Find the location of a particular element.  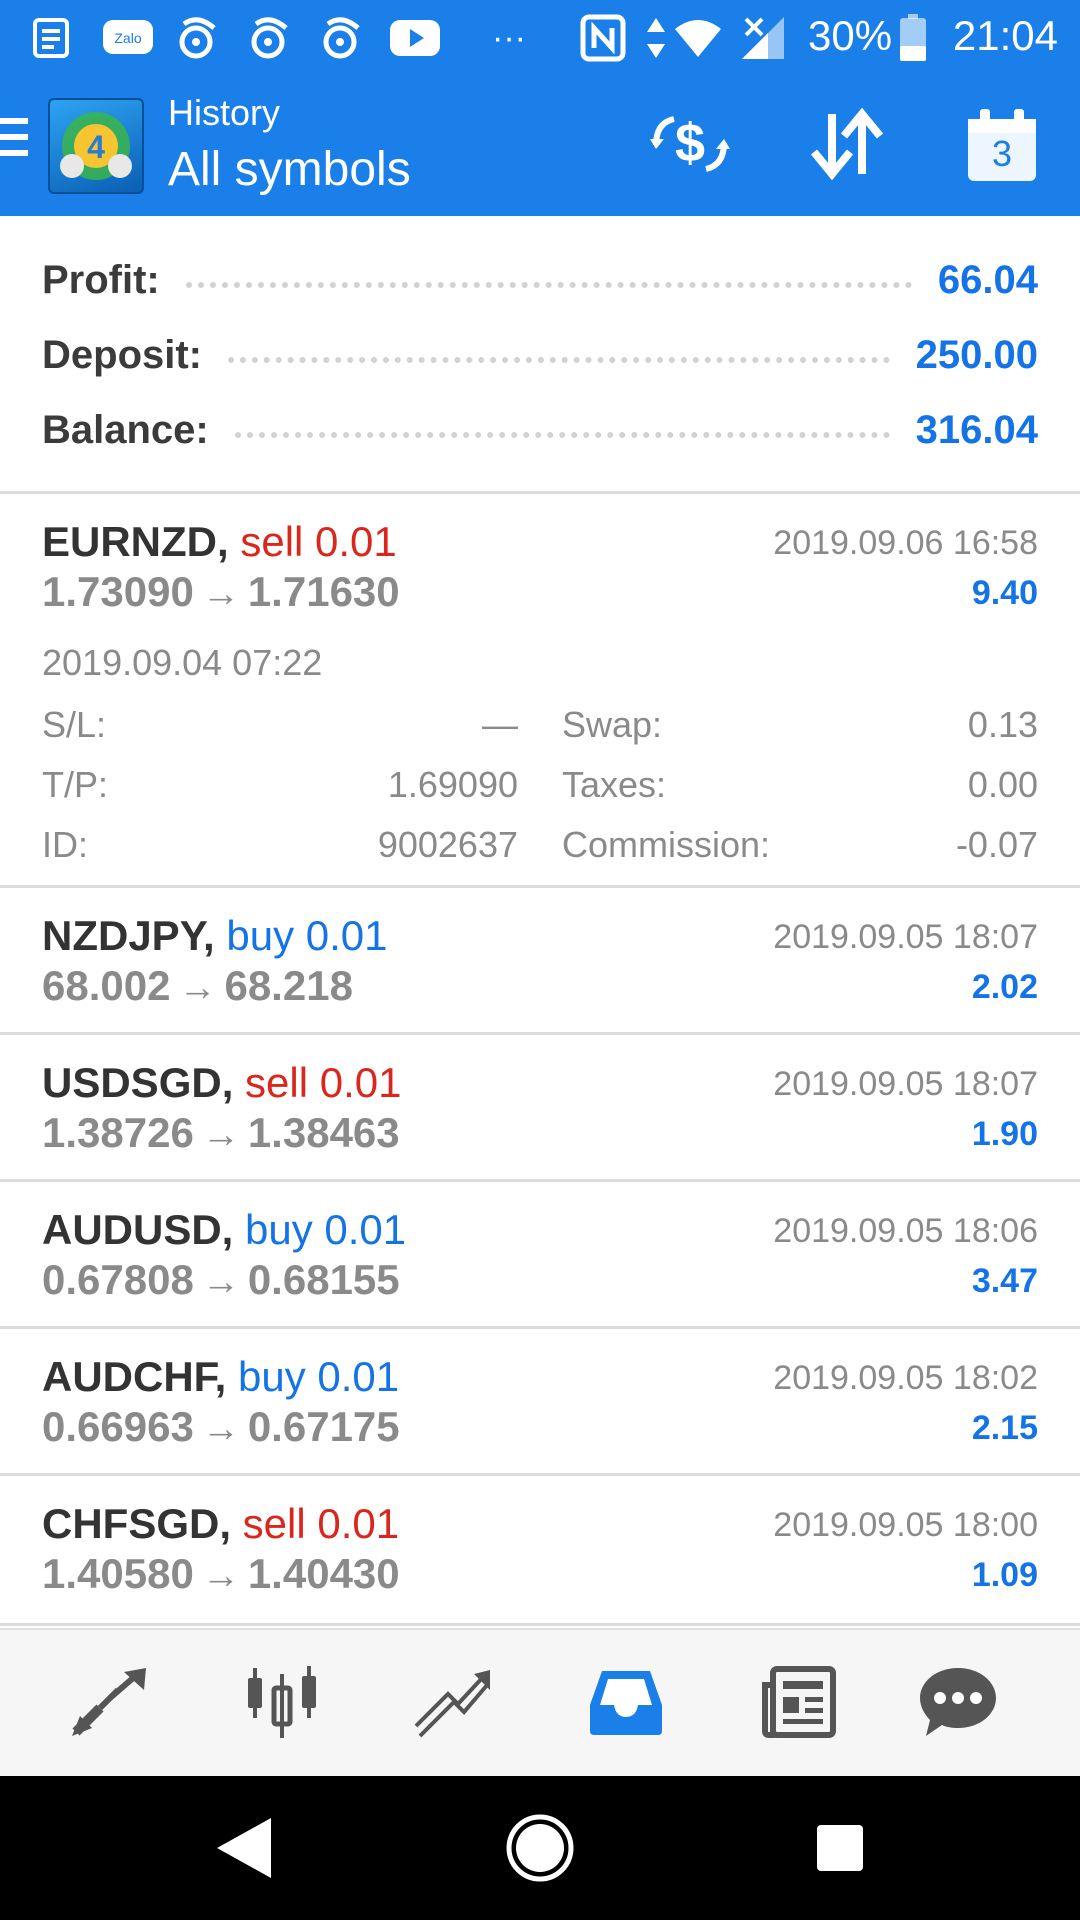

taxes-label: Taxes: is located at coordinates (614, 784).